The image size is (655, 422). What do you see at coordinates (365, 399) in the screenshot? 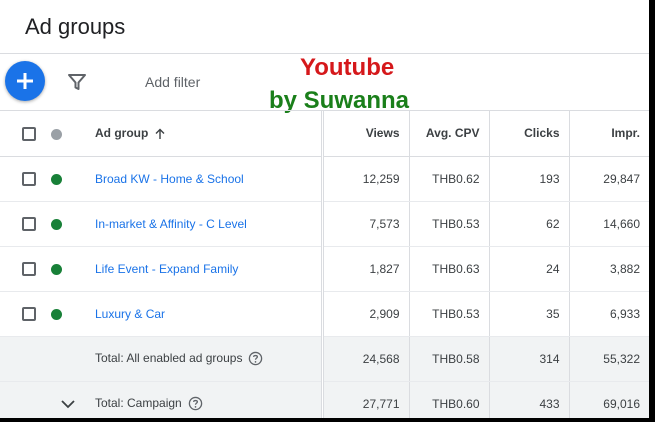
I see `total-views-cell: 27,771` at bounding box center [365, 399].